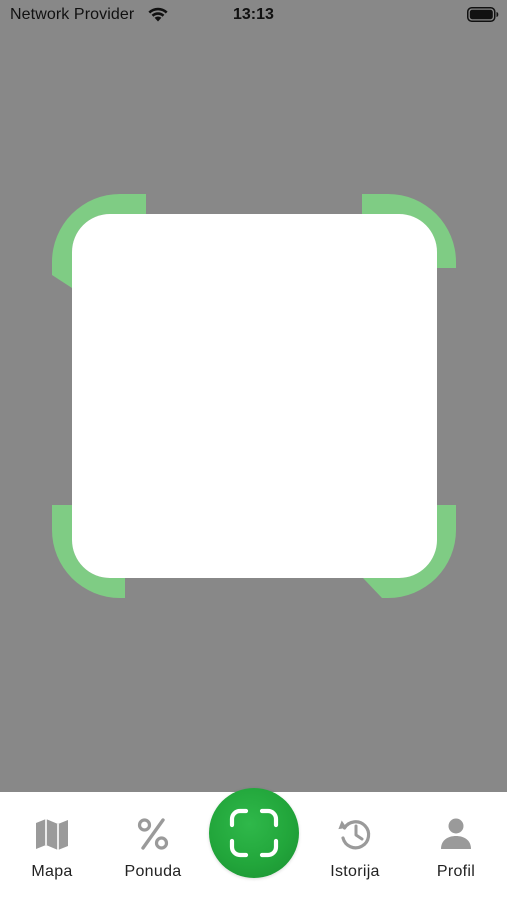  What do you see at coordinates (355, 871) in the screenshot?
I see `tab-history-label: Istorija` at bounding box center [355, 871].